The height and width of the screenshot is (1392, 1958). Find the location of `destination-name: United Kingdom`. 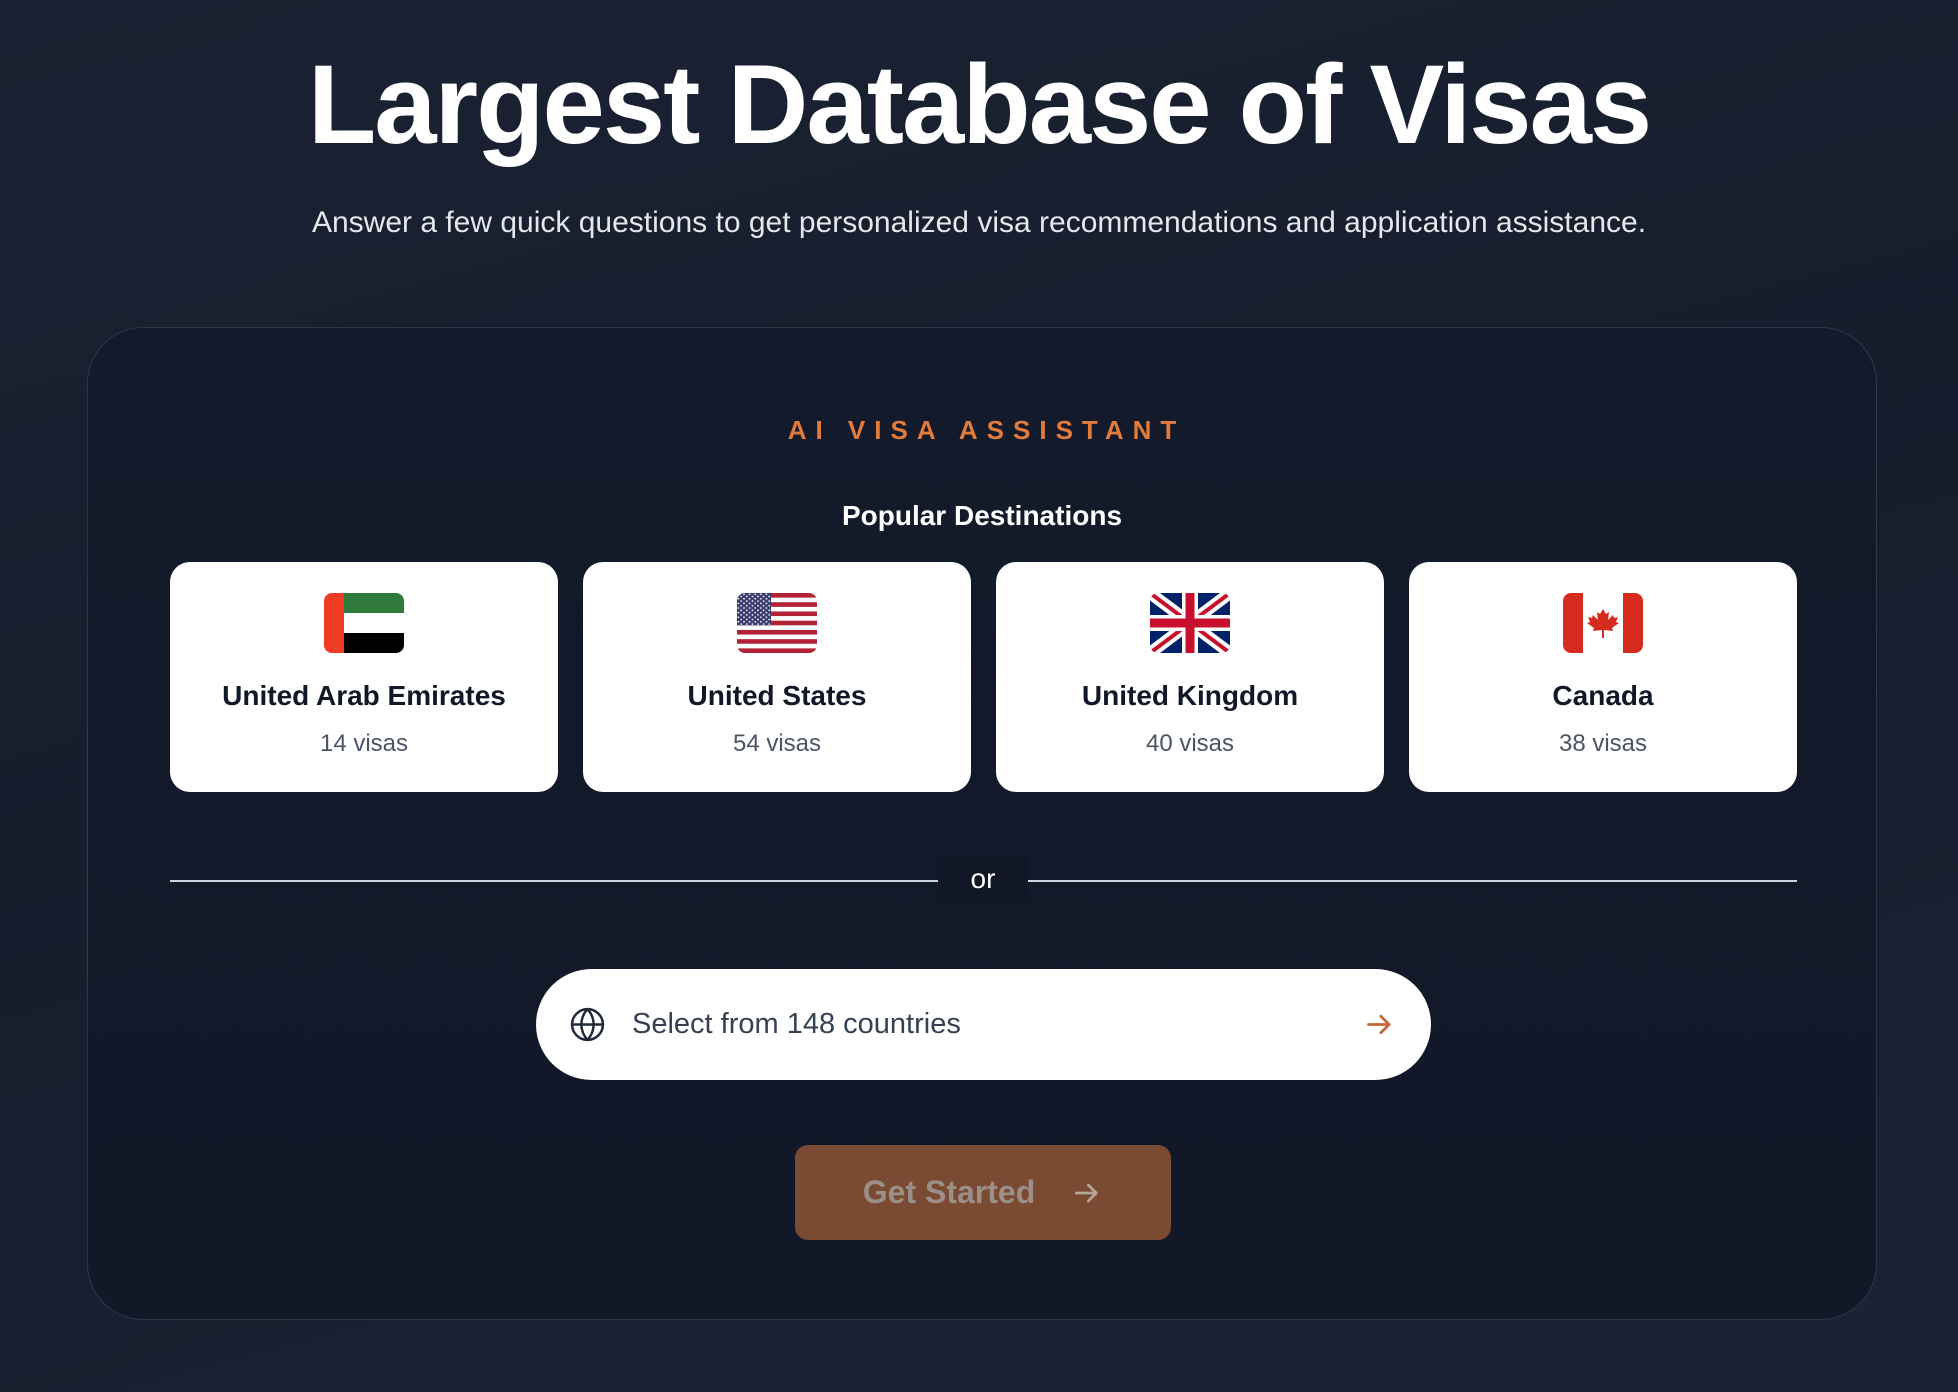

destination-name: United Kingdom is located at coordinates (1190, 695).